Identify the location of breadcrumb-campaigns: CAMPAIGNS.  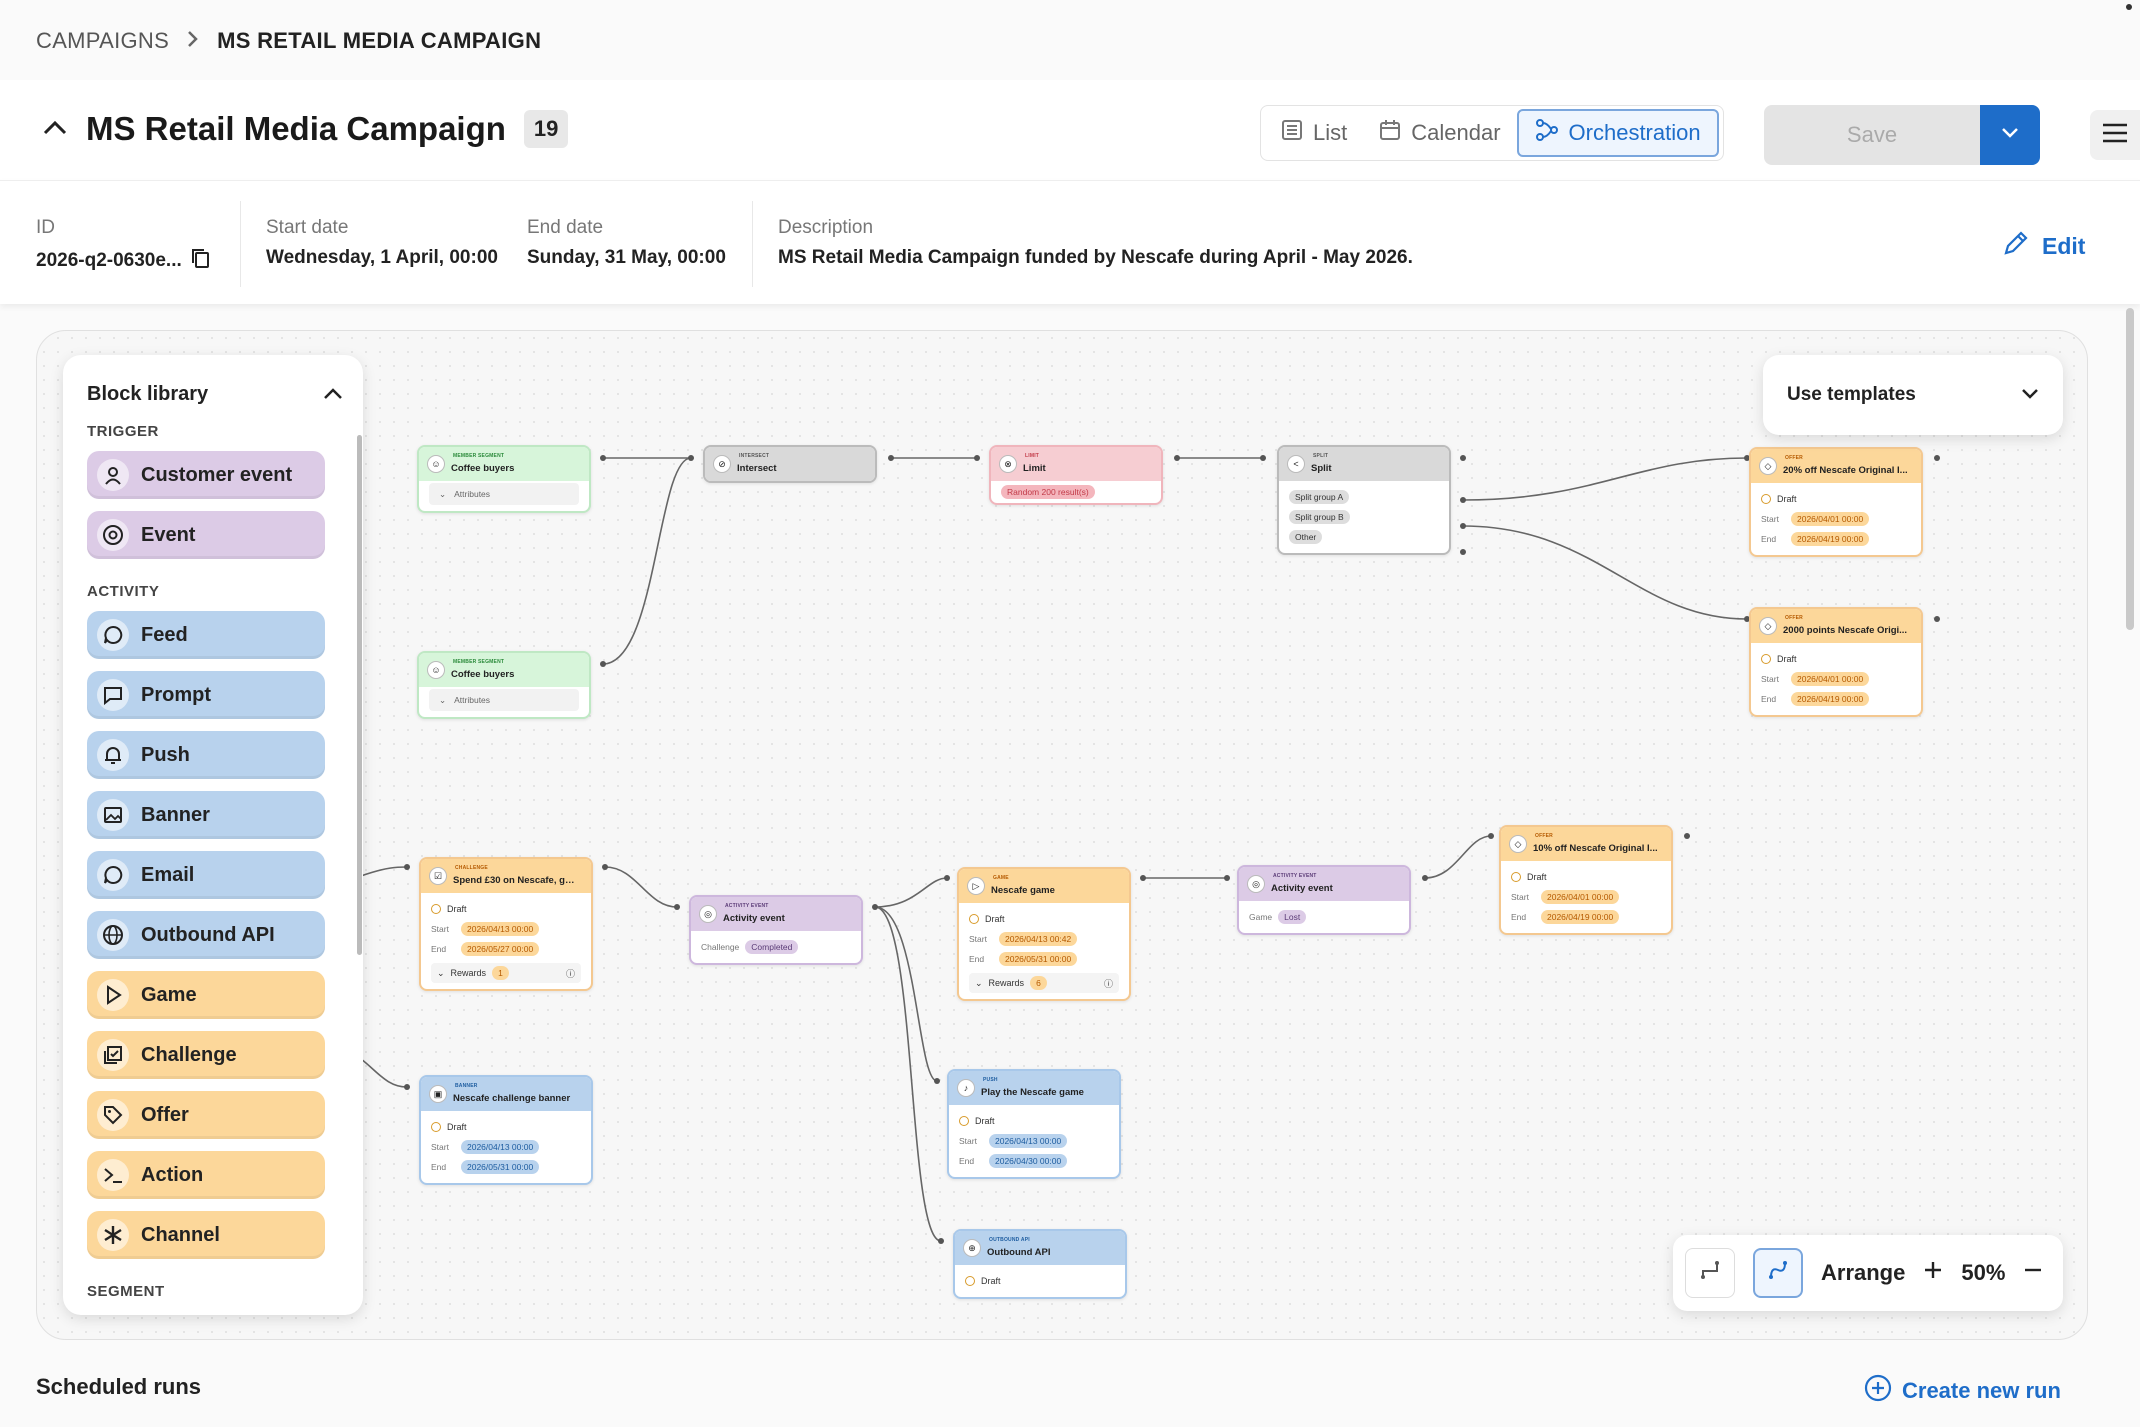
(102, 41).